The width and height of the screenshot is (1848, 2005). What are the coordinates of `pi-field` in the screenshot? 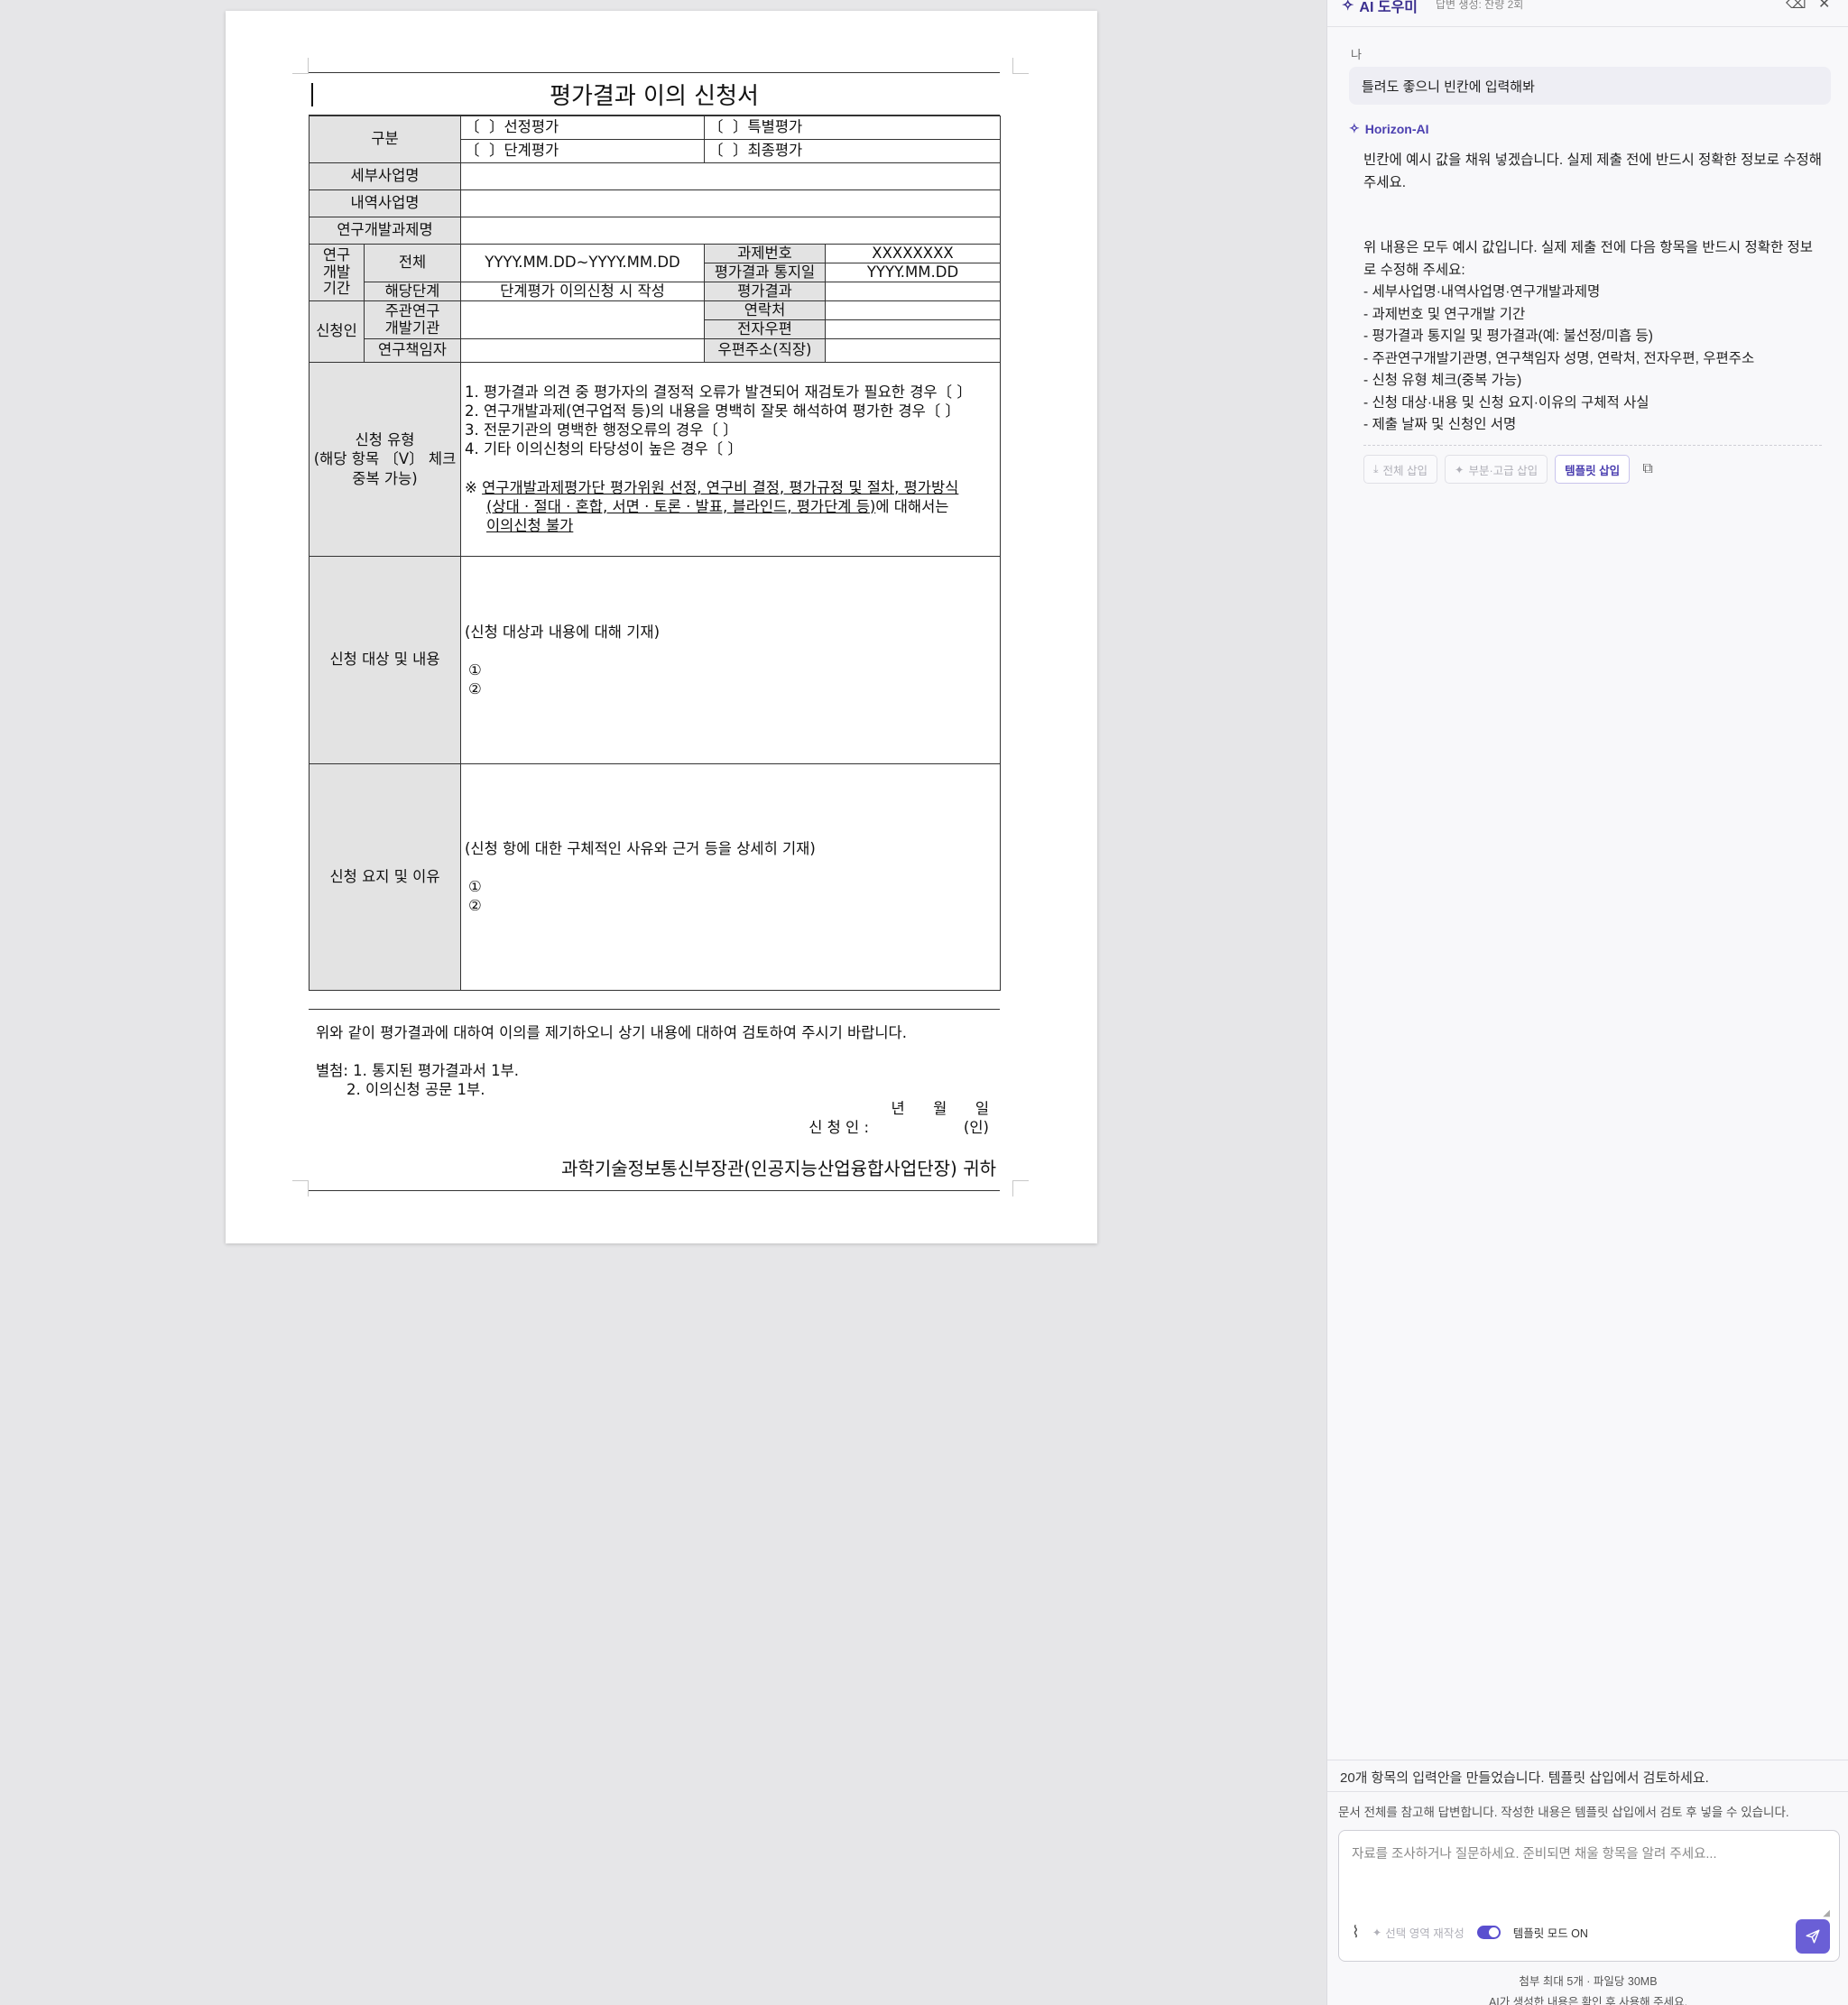 It's located at (582, 350).